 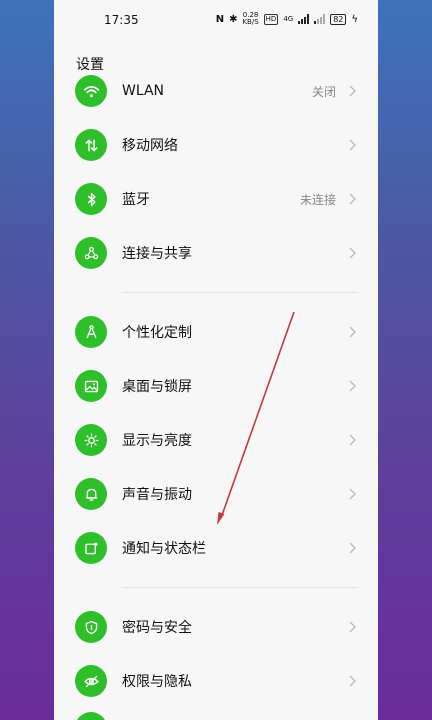 I want to click on annotation-arrow, so click(x=256, y=418).